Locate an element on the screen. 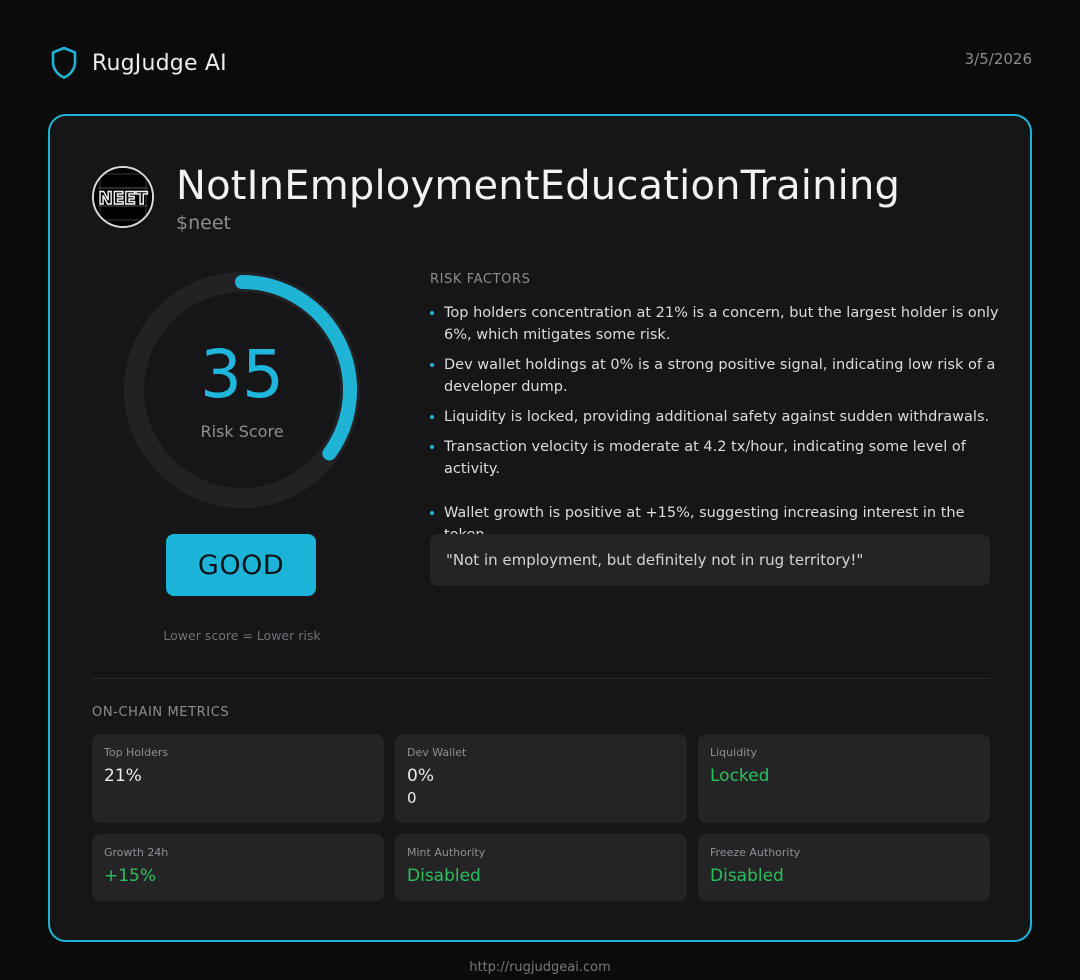  metric-liquidity: Liquidity Locked is located at coordinates (844, 778).